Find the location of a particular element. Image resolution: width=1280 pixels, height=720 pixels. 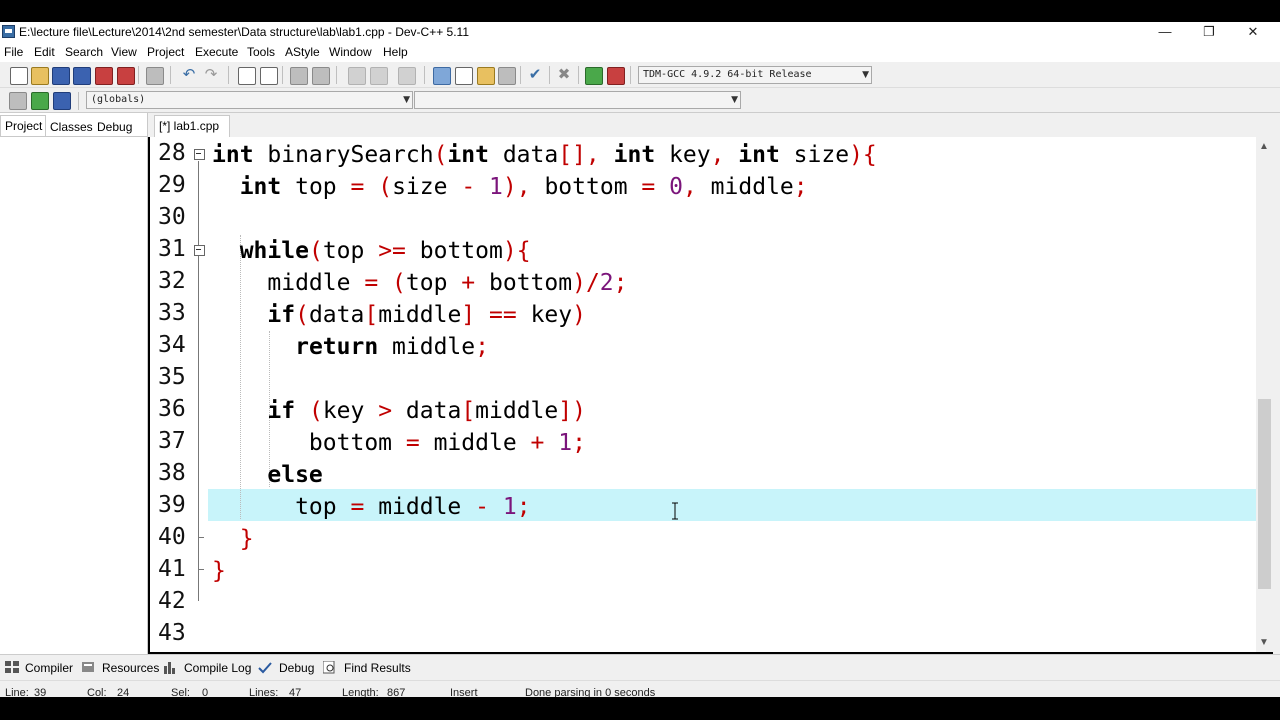

menu-project: Project is located at coordinates (165, 52).